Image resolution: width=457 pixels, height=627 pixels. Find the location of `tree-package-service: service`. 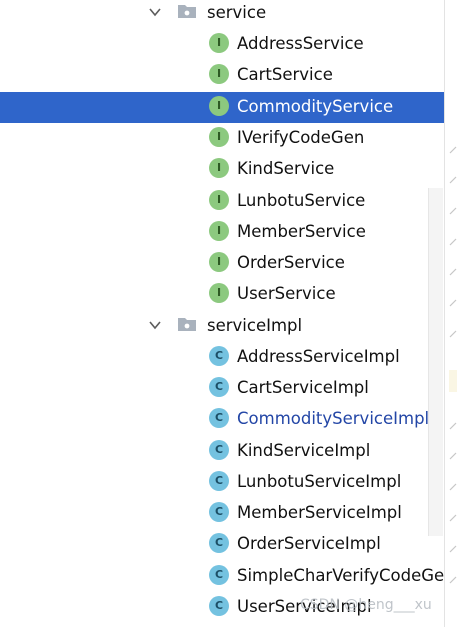

tree-package-service: service is located at coordinates (222, 14).